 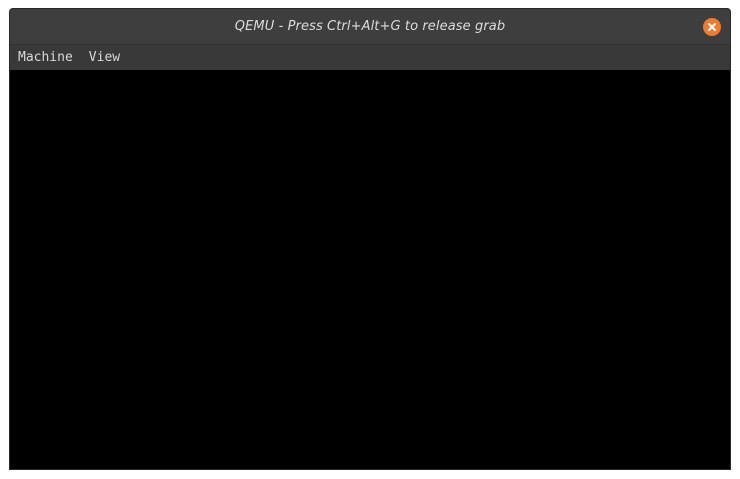 I want to click on menu-view: View, so click(x=104, y=57).